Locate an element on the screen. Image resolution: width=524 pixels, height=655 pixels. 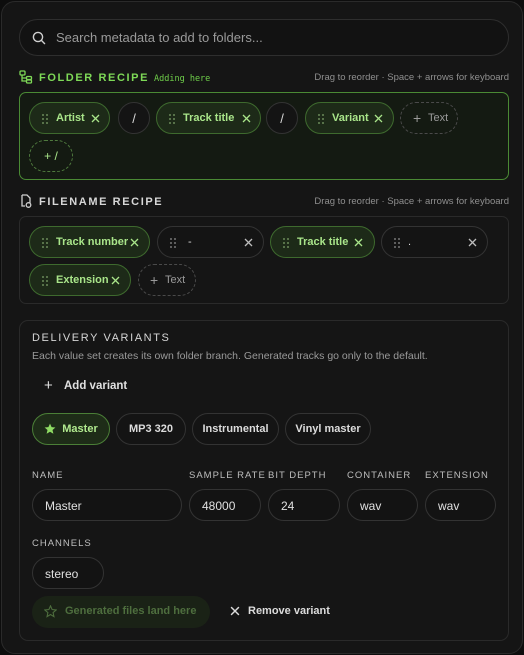
variant-tab-label: Vinyl master is located at coordinates (328, 429).